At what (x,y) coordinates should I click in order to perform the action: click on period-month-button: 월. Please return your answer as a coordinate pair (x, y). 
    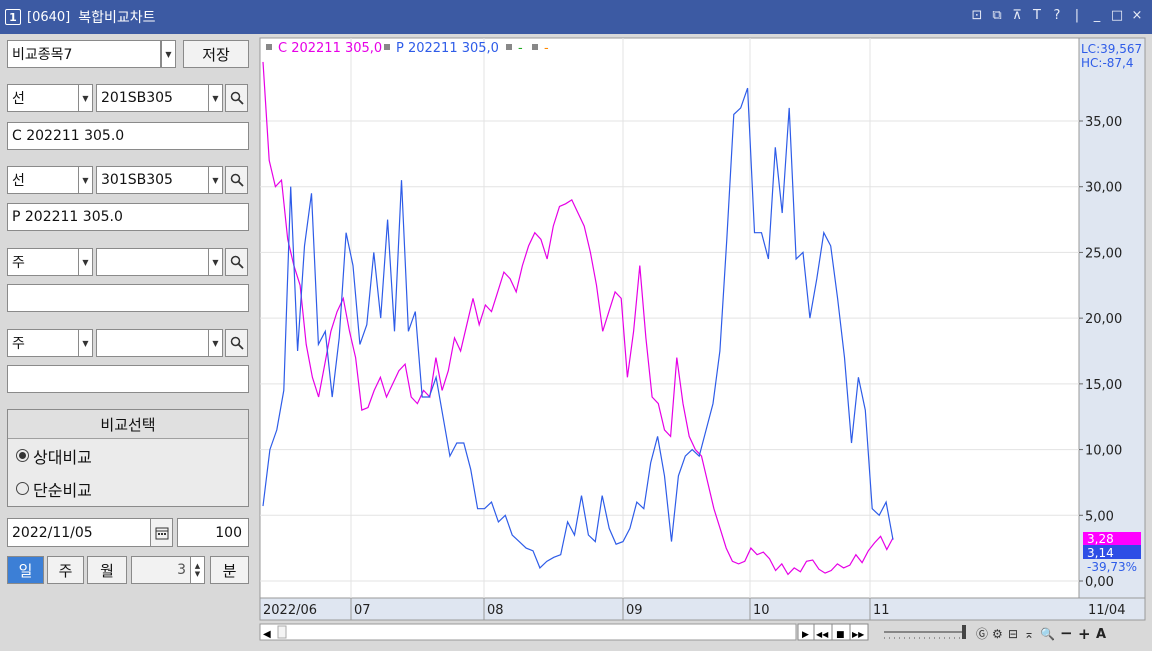
    Looking at the image, I should click on (107, 570).